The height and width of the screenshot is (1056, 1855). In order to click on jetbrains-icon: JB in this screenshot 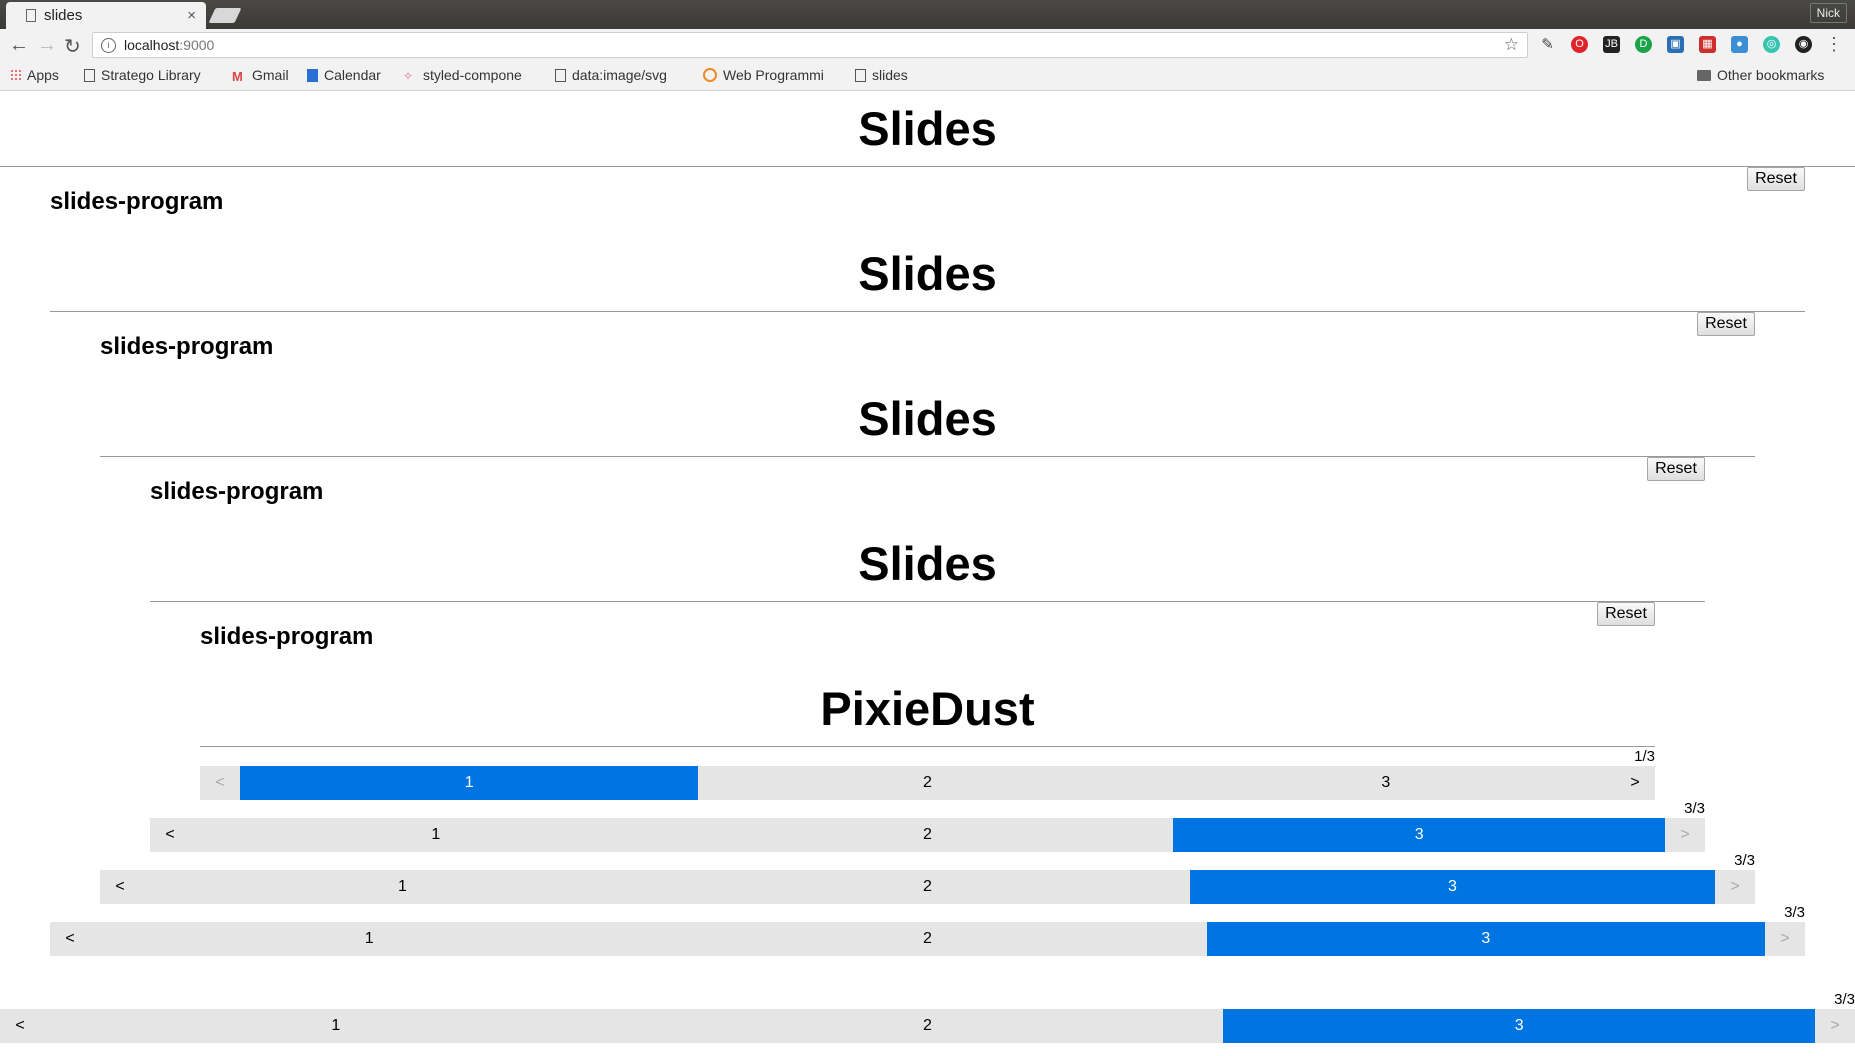, I will do `click(1611, 44)`.